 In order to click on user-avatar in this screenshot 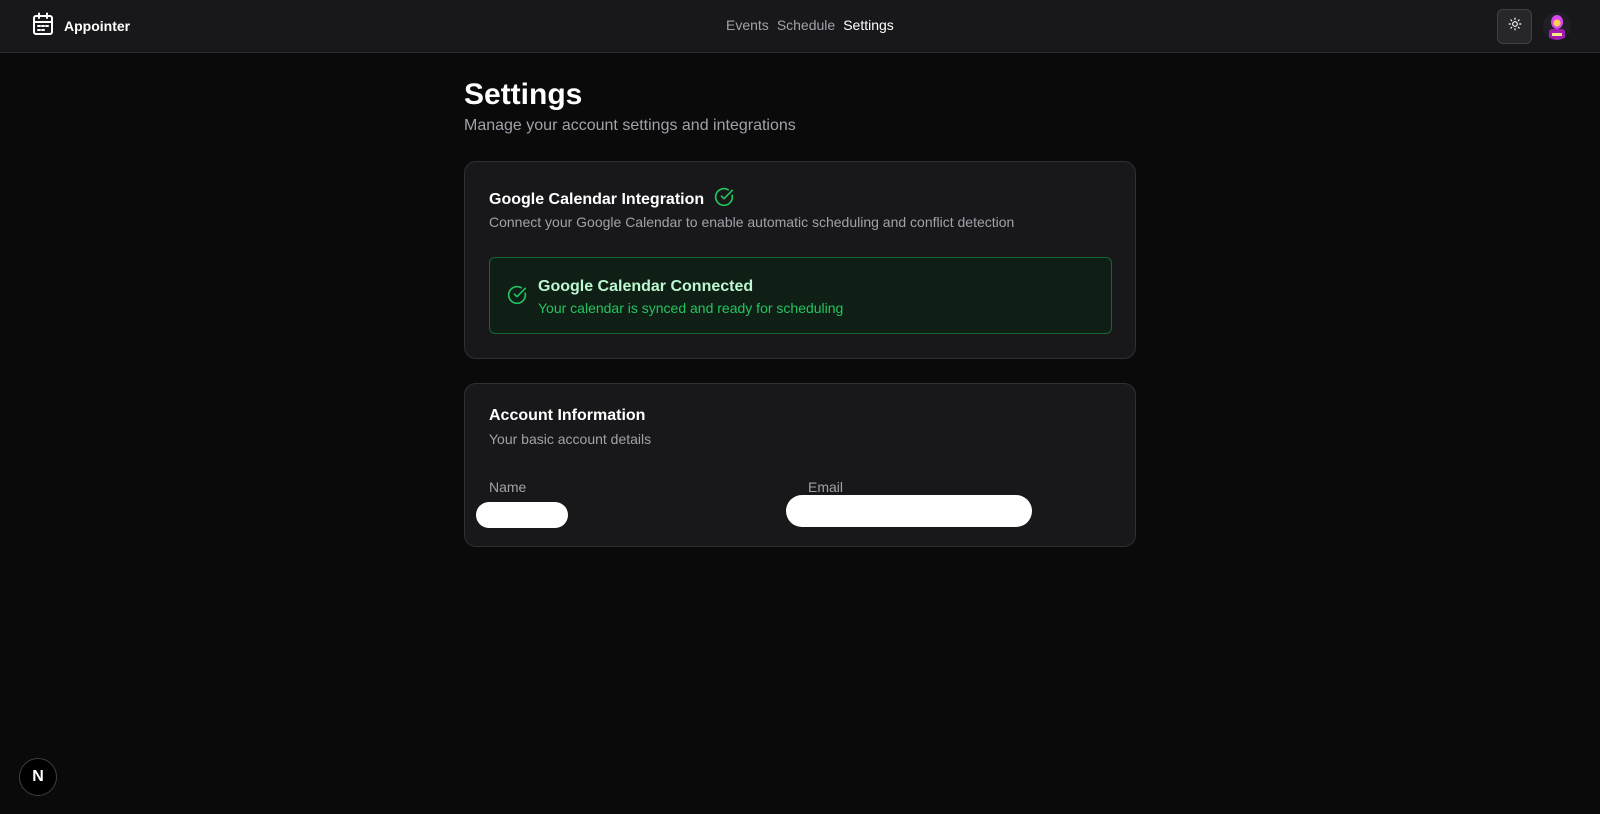, I will do `click(1557, 26)`.